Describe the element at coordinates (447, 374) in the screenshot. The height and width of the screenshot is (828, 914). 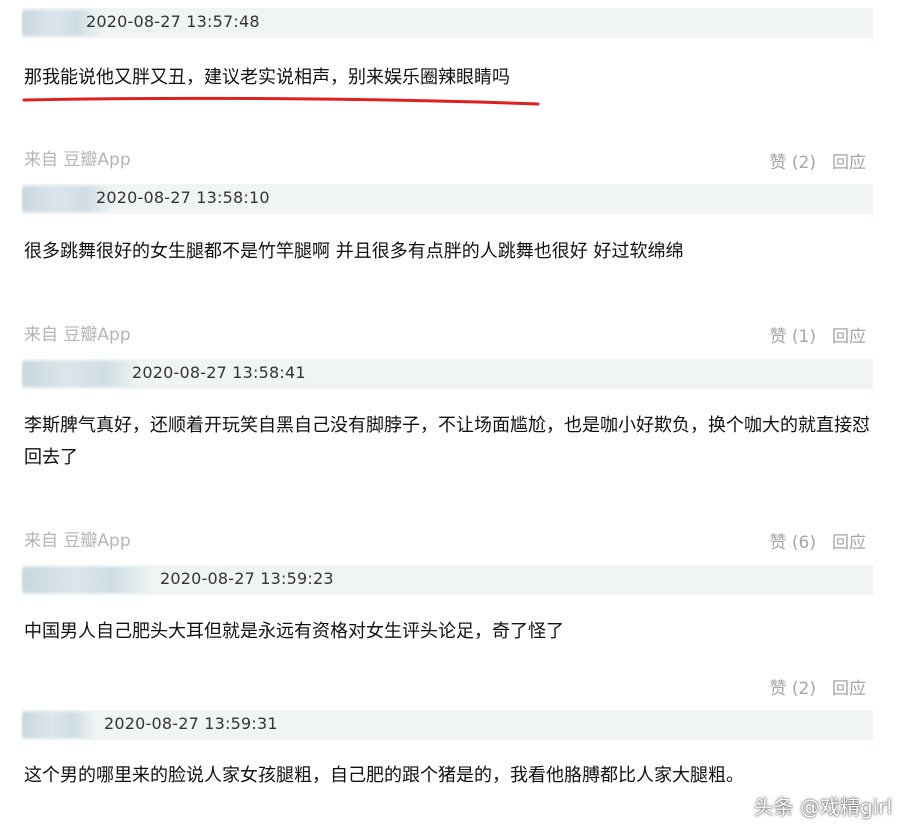
I see `comment-meta-bar: 2020-08-27 13:58:41` at that location.